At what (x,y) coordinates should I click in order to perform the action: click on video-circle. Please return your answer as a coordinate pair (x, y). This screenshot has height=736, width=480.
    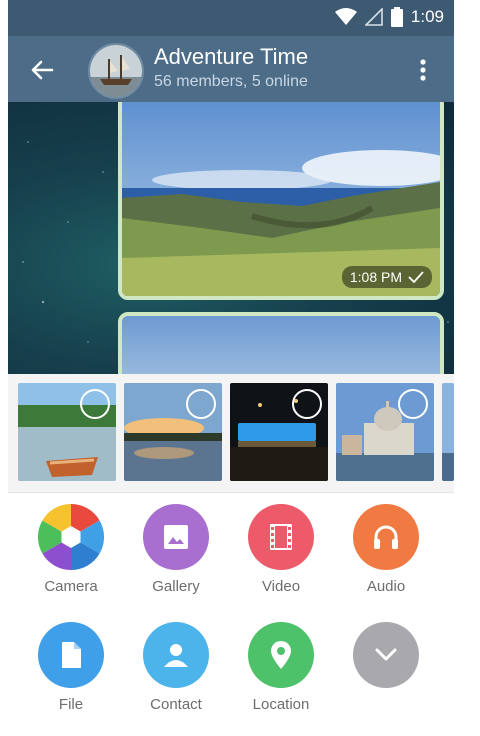
    Looking at the image, I should click on (281, 537).